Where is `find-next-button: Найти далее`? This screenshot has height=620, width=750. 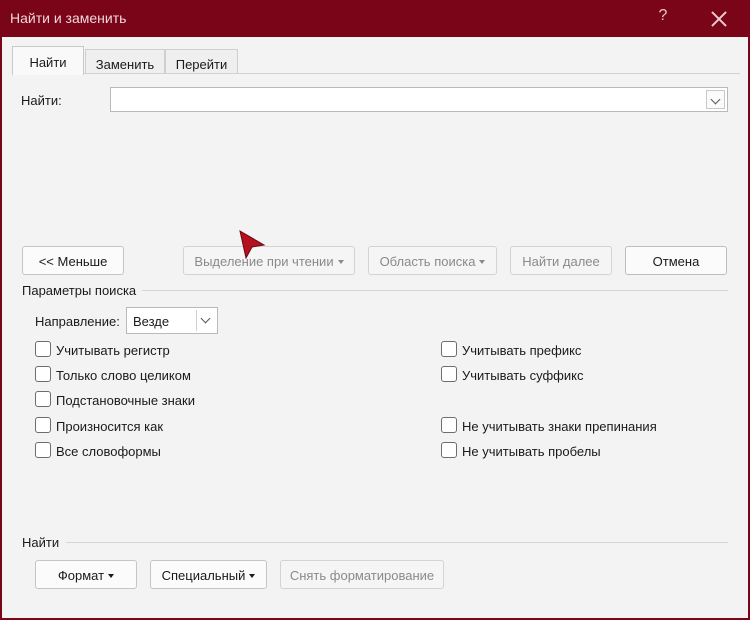 find-next-button: Найти далее is located at coordinates (561, 260).